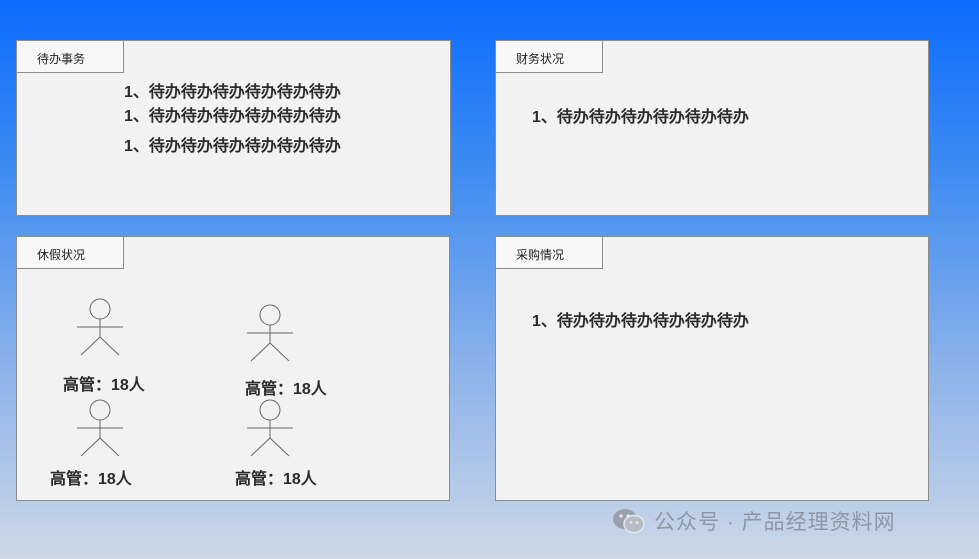  I want to click on finance-panel-tab: 财务状况, so click(549, 56).